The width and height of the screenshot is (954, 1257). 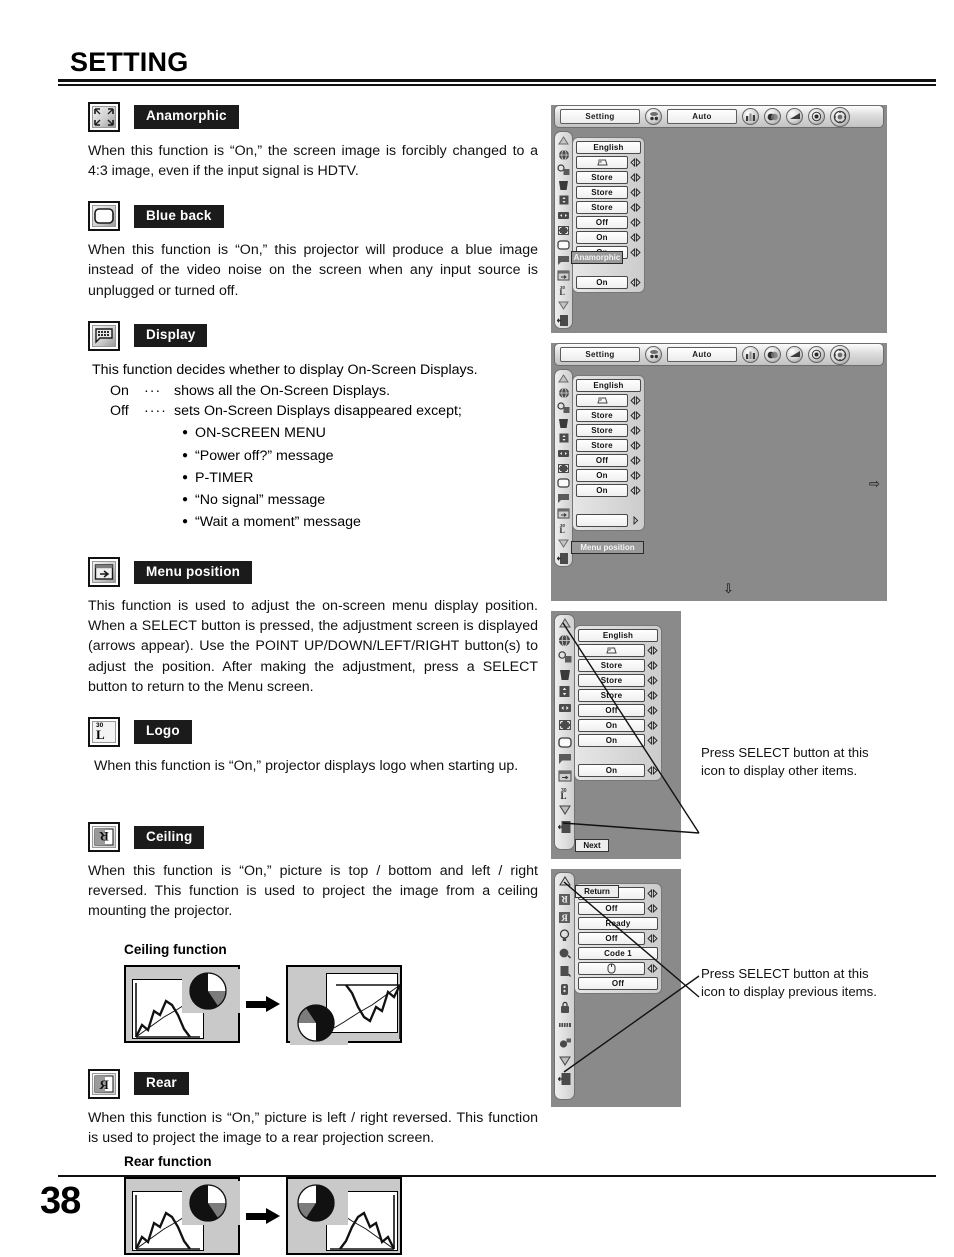 What do you see at coordinates (564, 935) in the screenshot?
I see `lamp-mode-icon` at bounding box center [564, 935].